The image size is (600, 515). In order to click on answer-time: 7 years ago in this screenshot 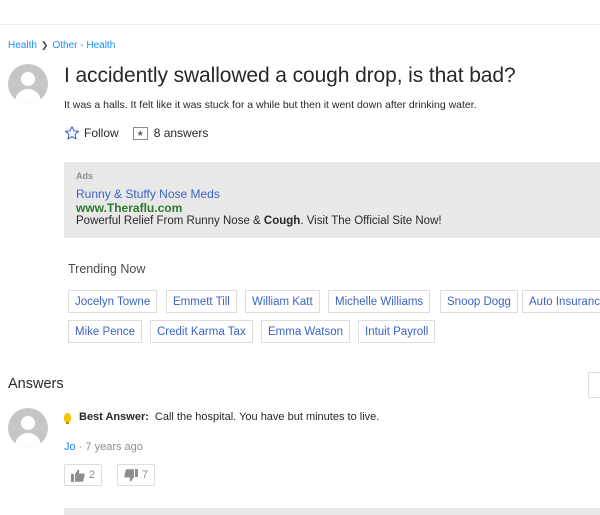, I will do `click(114, 447)`.